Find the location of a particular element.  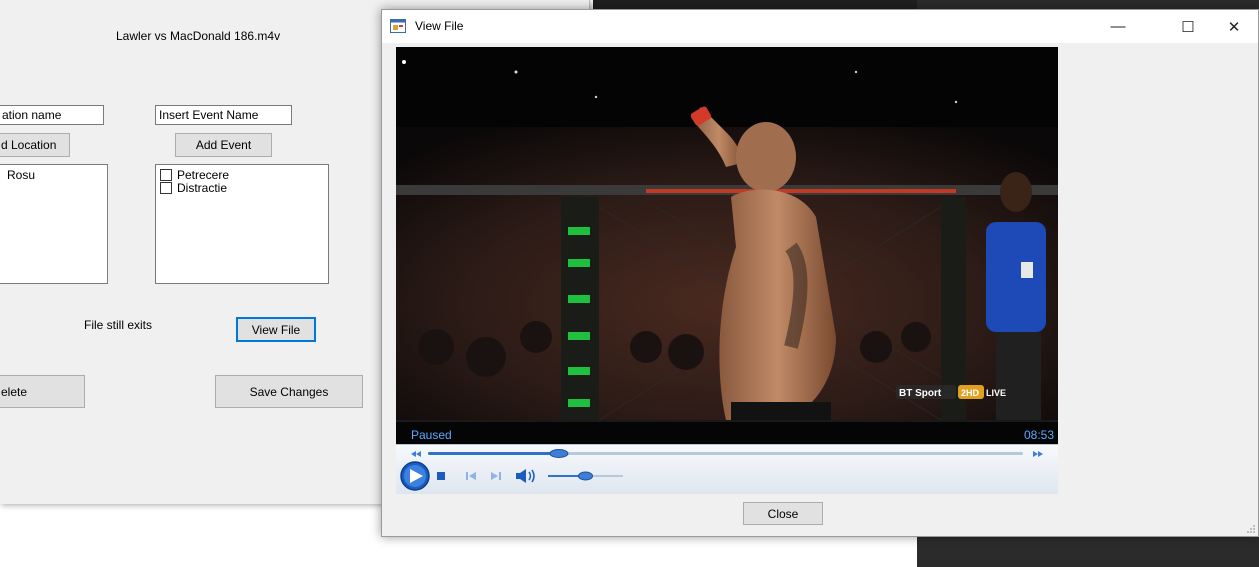

location-item: Rosu is located at coordinates (53, 173).